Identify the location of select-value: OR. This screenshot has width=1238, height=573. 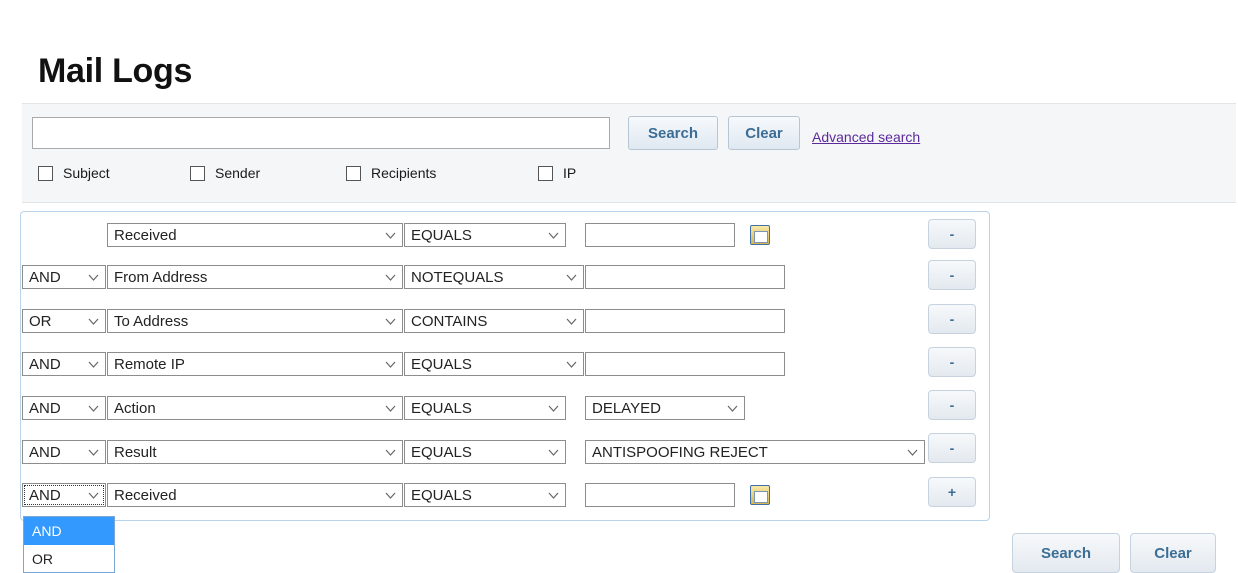
(40, 321).